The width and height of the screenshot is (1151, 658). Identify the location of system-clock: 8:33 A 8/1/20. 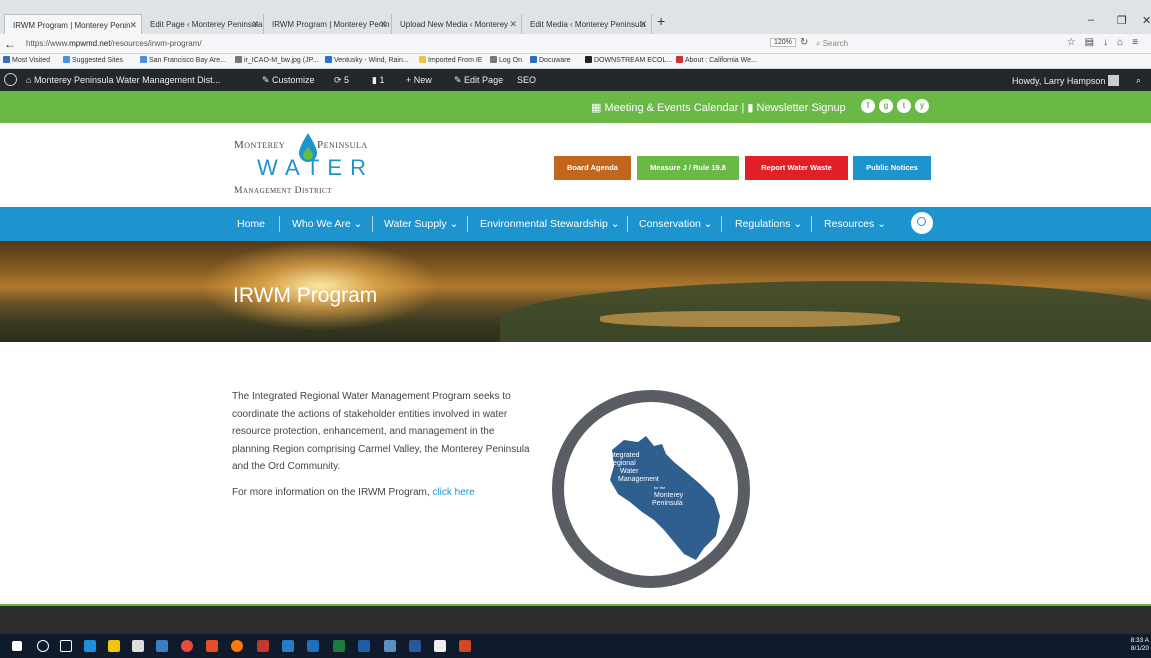
(1140, 645).